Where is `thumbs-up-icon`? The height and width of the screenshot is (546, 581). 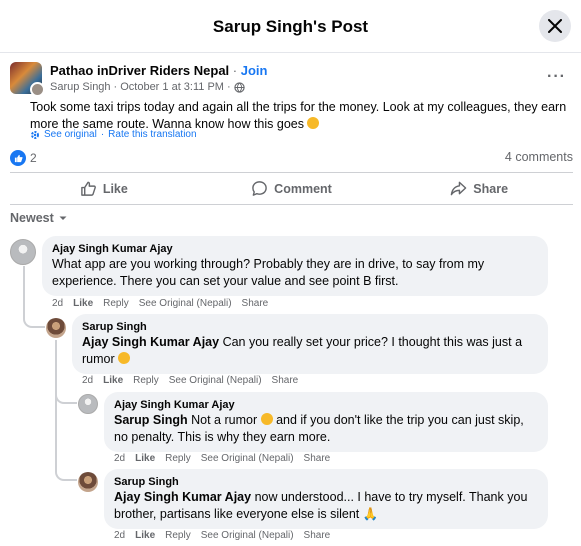 thumbs-up-icon is located at coordinates (18, 158).